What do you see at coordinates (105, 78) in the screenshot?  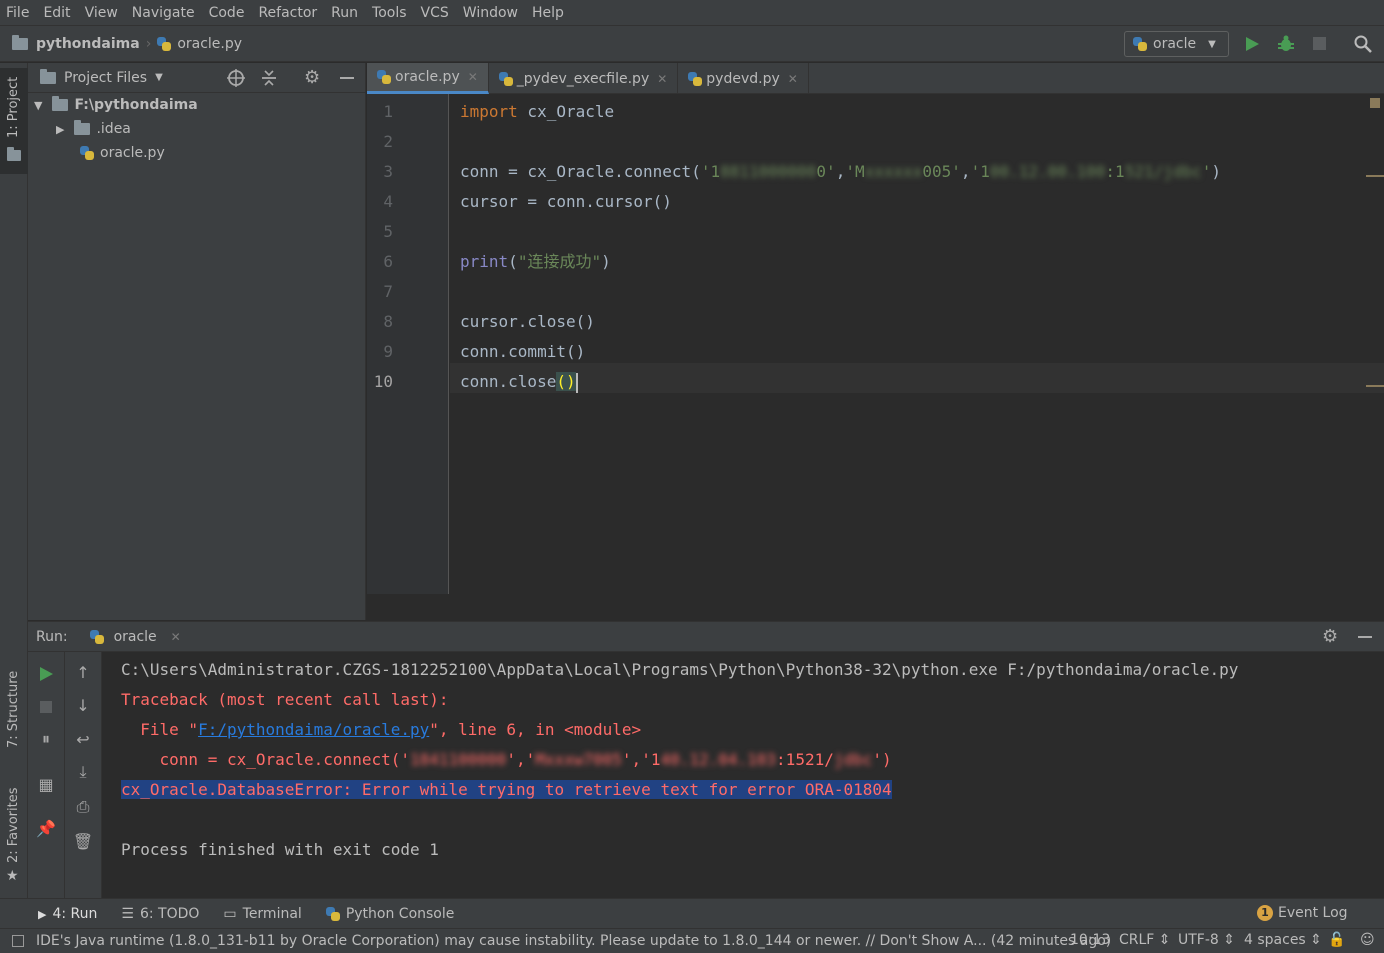 I see `project-view-select: Project Files` at bounding box center [105, 78].